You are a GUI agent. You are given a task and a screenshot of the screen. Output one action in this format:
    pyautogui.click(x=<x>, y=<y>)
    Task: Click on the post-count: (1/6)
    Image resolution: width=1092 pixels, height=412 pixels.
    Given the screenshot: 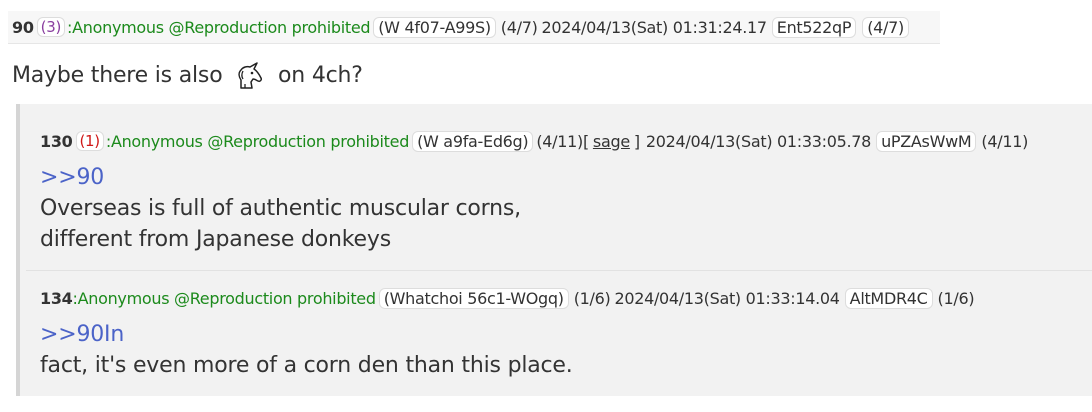 What is the action you would take?
    pyautogui.click(x=592, y=298)
    